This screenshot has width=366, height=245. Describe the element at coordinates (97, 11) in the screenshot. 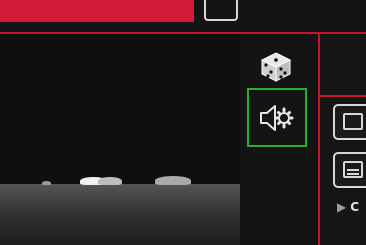

I see `health-bar` at that location.